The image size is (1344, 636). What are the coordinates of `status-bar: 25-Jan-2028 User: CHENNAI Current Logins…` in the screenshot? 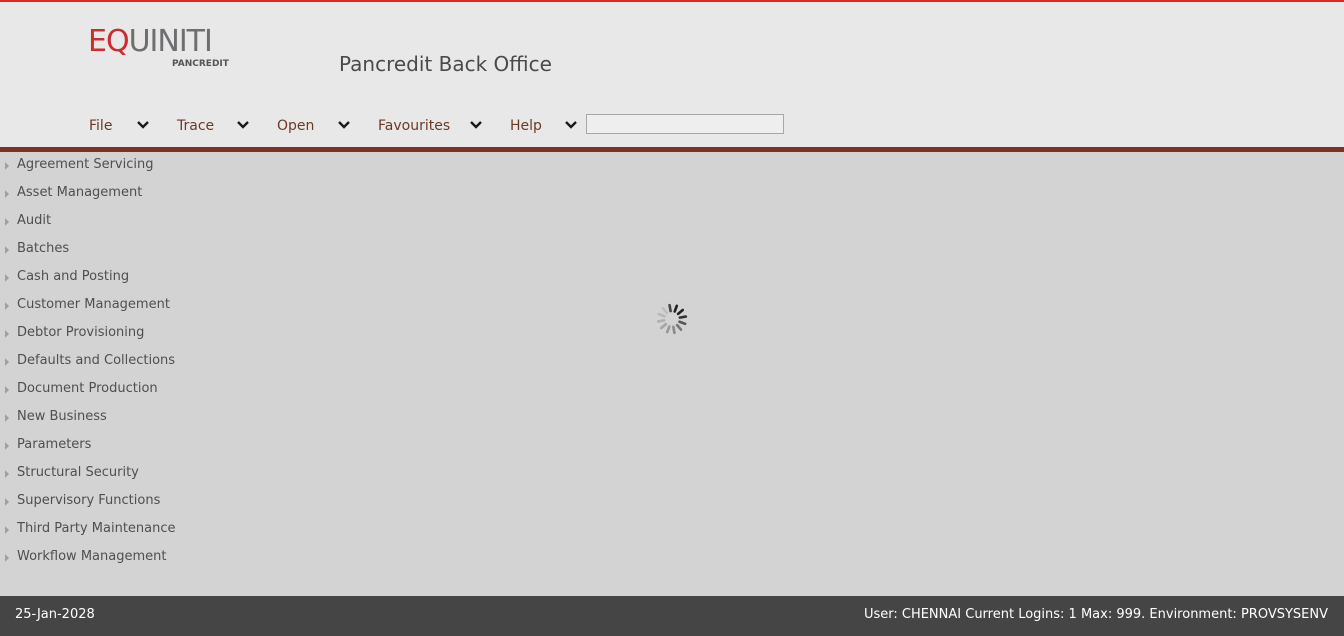 It's located at (672, 616).